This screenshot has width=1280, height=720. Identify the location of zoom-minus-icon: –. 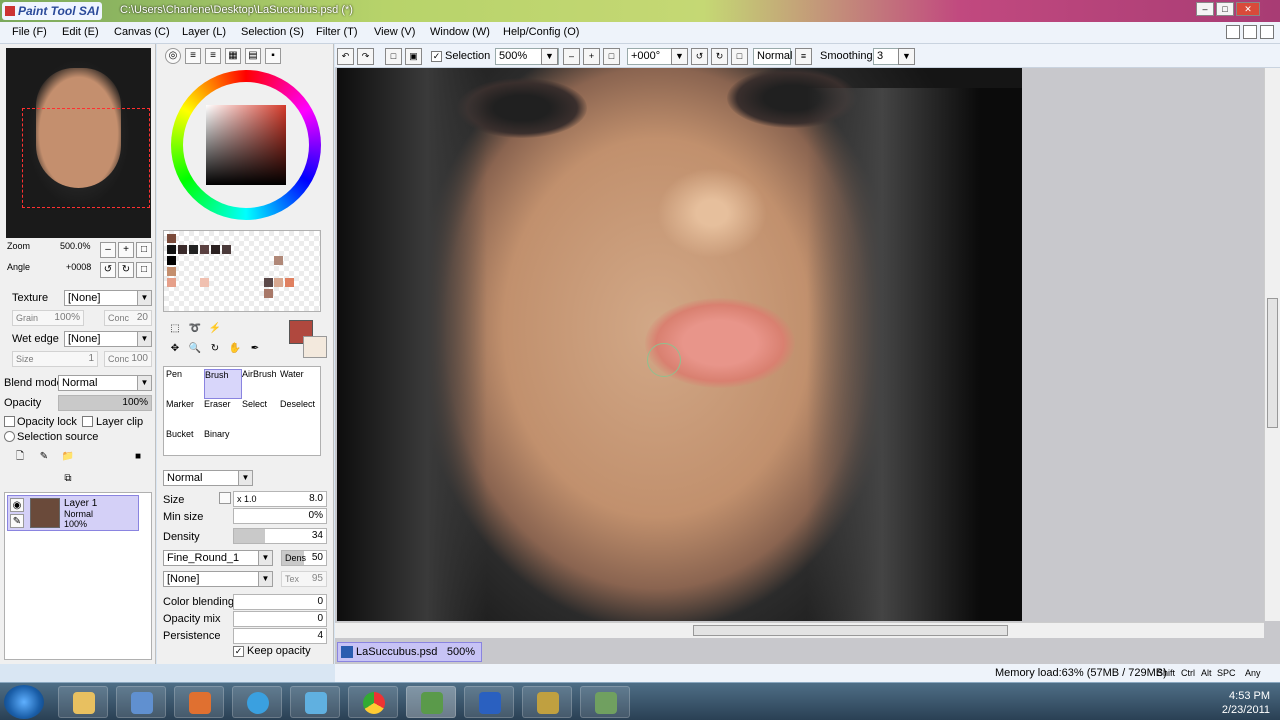
(571, 56).